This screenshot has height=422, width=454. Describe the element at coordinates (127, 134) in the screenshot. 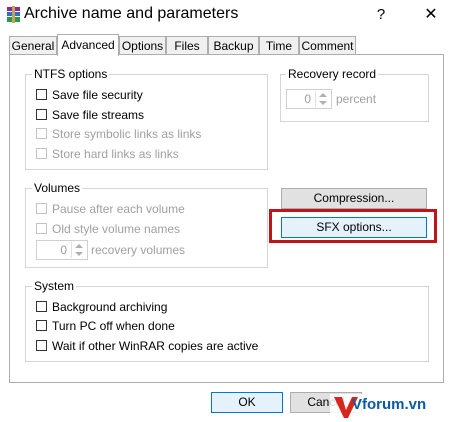

I see `checkbox-label: Store symbolic links as links` at that location.